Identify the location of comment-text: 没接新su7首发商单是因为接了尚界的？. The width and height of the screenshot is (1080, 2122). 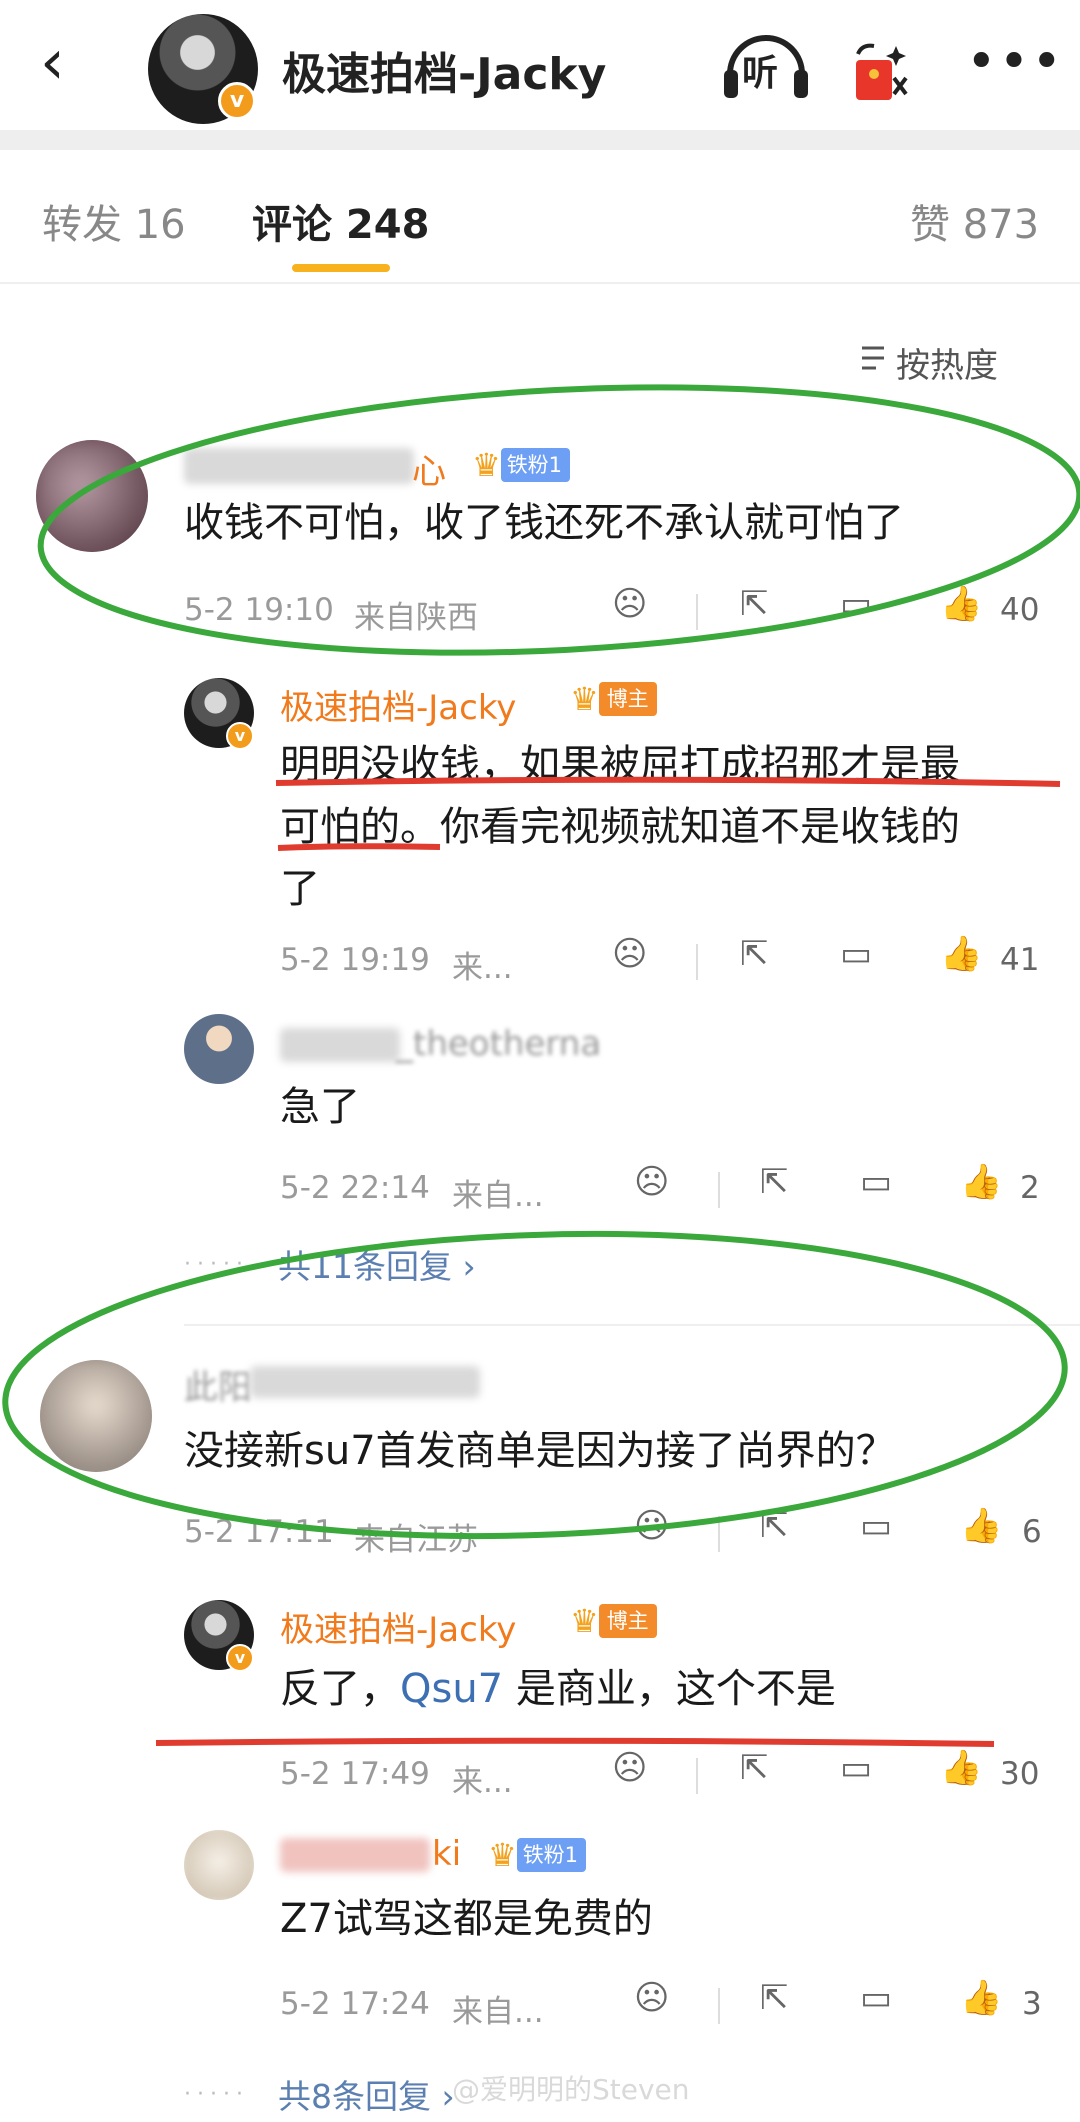
(540, 1451).